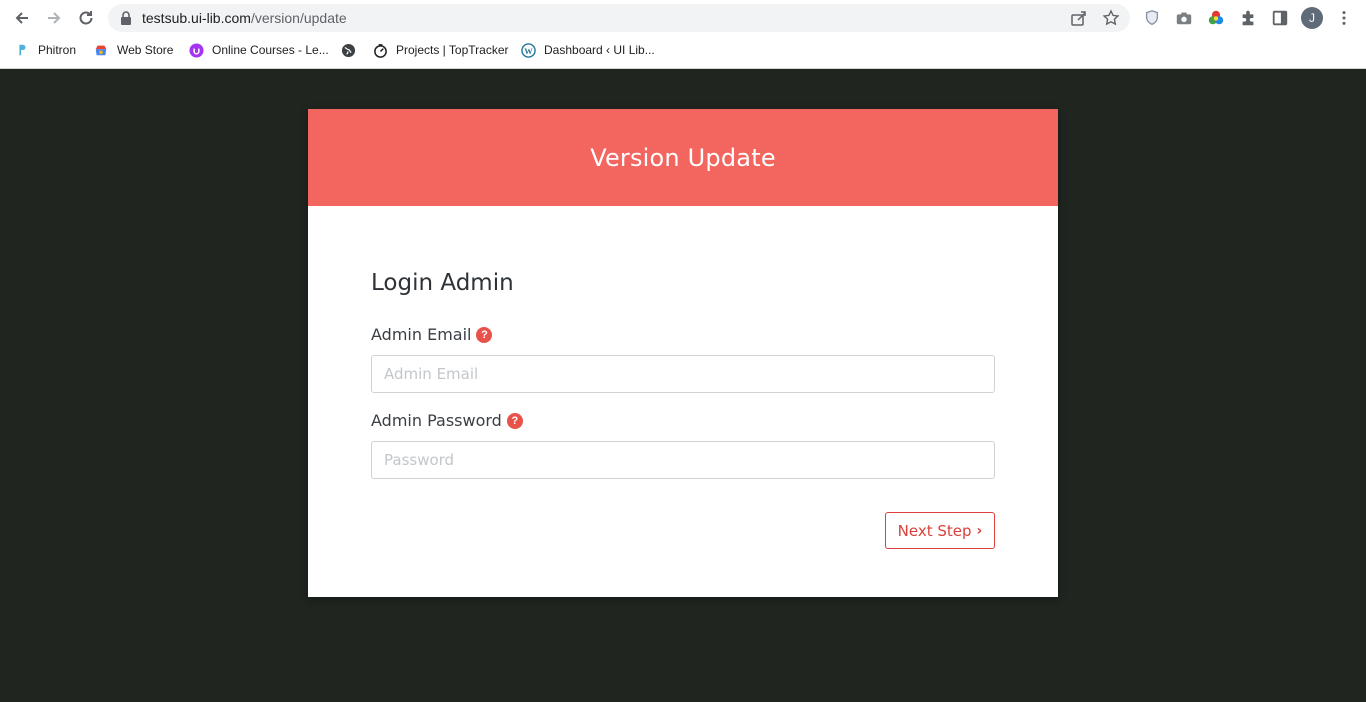 The height and width of the screenshot is (702, 1366). I want to click on url-text: testsub.ui-lib.com/version/update, so click(244, 18).